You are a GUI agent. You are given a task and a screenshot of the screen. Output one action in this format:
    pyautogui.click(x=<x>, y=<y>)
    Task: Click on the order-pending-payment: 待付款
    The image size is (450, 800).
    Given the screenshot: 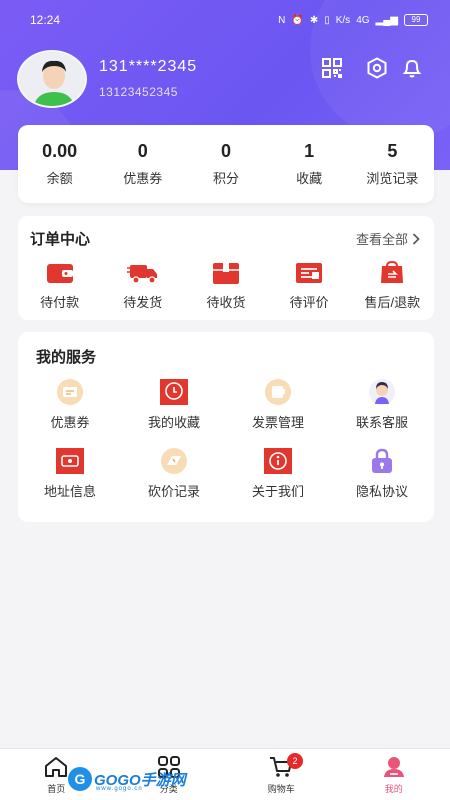 What is the action you would take?
    pyautogui.click(x=60, y=285)
    